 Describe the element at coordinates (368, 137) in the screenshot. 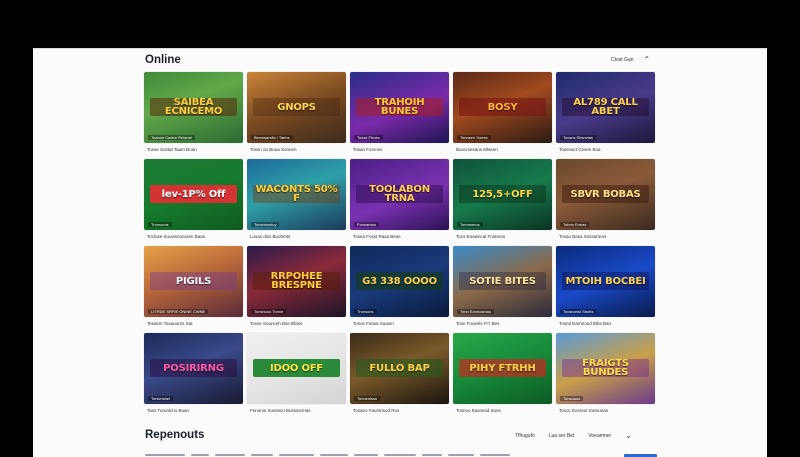

I see `game-tag: Tocse Fhuec` at that location.